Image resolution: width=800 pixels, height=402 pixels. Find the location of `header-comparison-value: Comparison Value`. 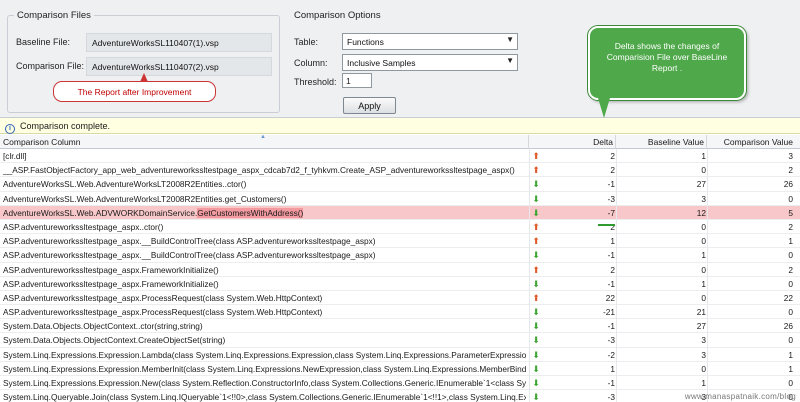

header-comparison-value: Comparison Value is located at coordinates (753, 142).